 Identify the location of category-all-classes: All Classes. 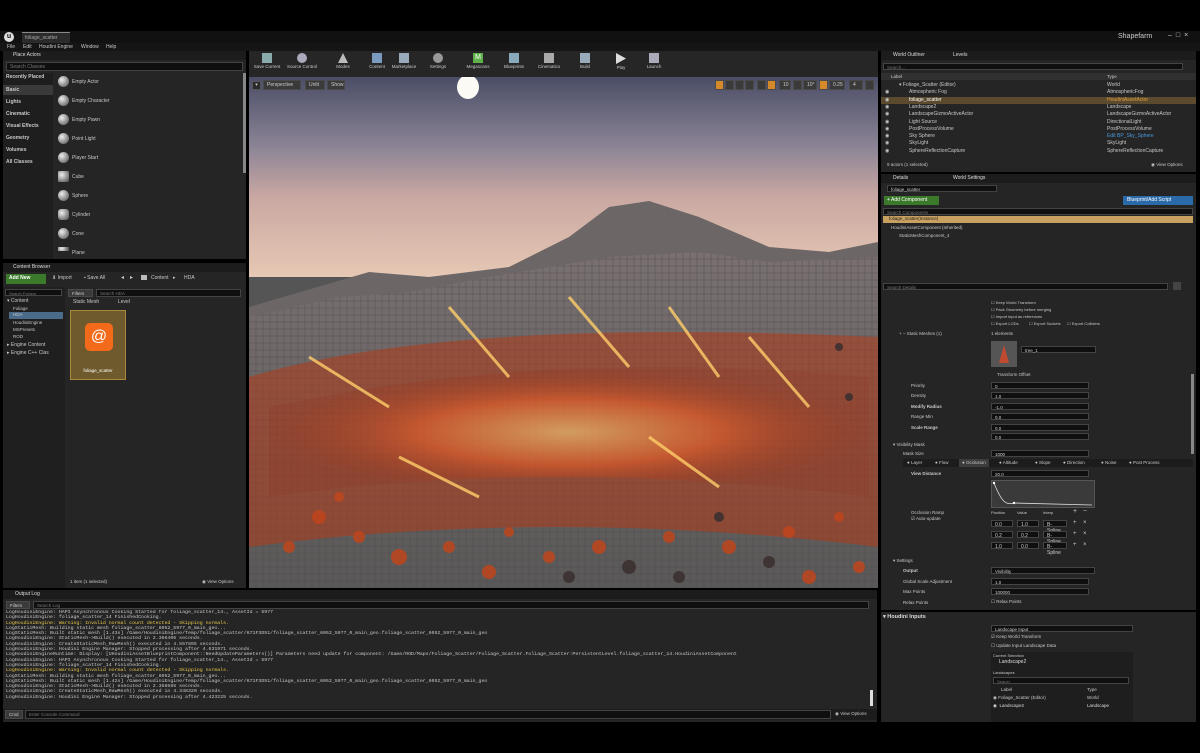
(19, 162).